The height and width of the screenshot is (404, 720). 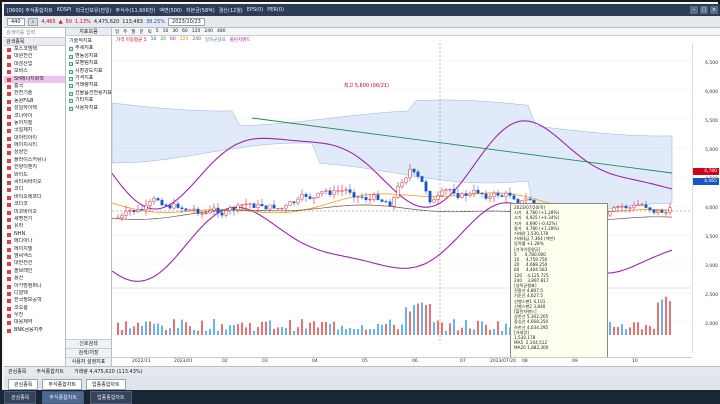 I want to click on watchlist-item: 아가방컴퍼니, so click(x=34, y=286).